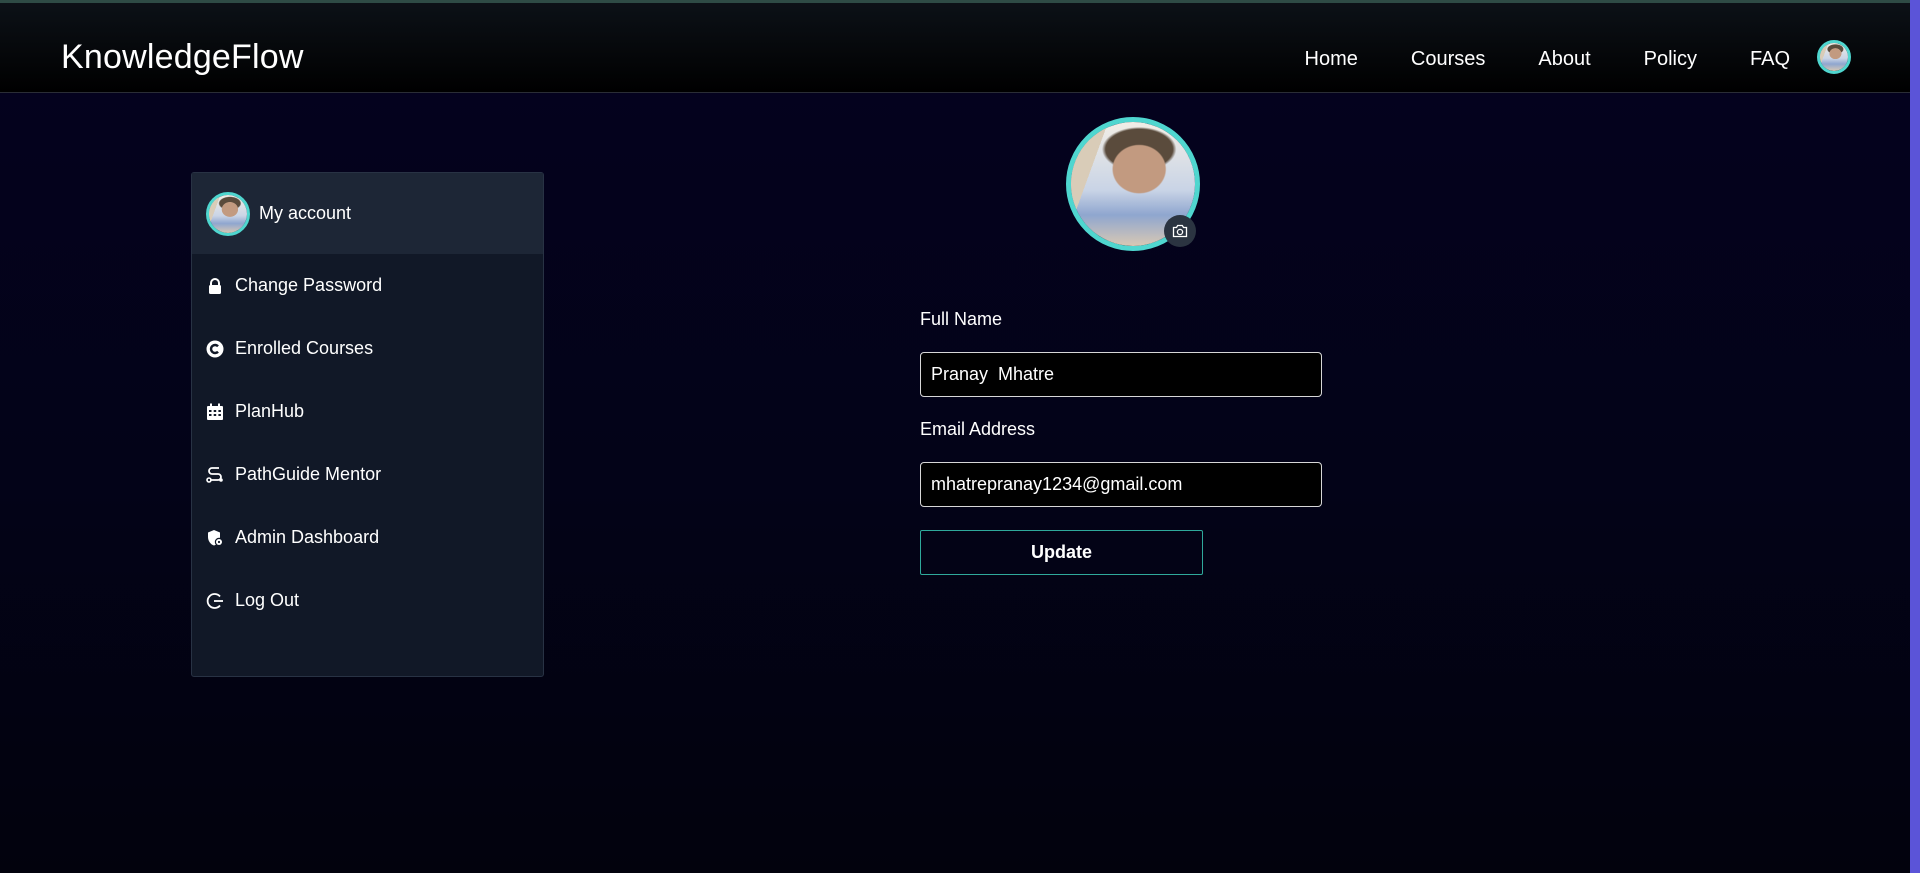 This screenshot has height=873, width=1920. I want to click on full-name-label: Full Name, so click(961, 319).